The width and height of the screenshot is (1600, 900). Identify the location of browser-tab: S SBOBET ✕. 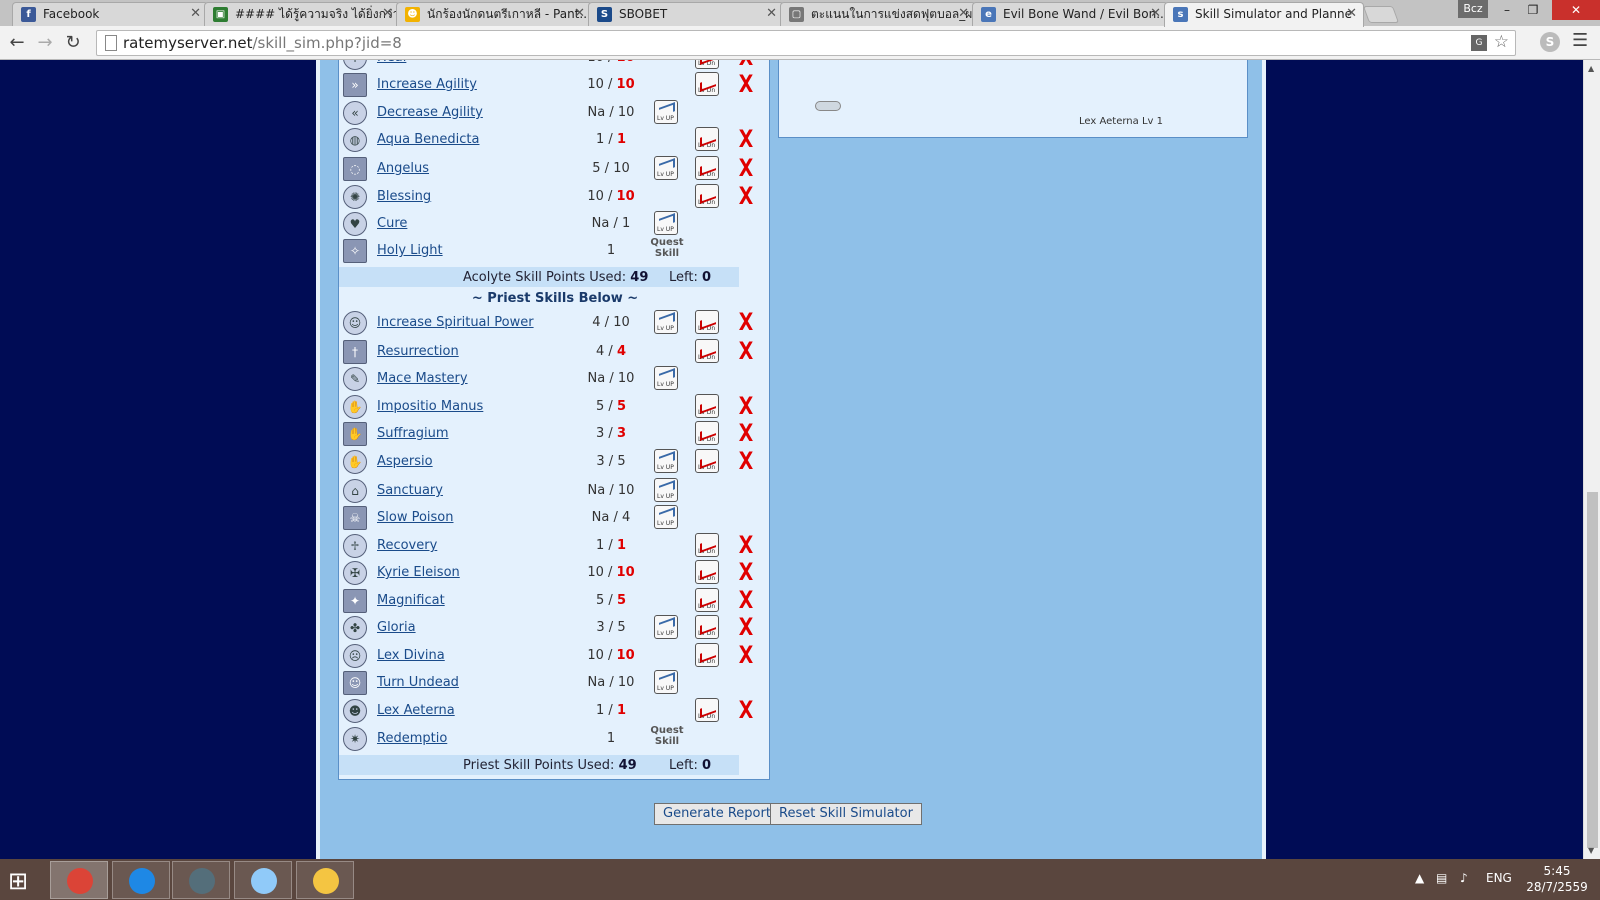
(686, 14).